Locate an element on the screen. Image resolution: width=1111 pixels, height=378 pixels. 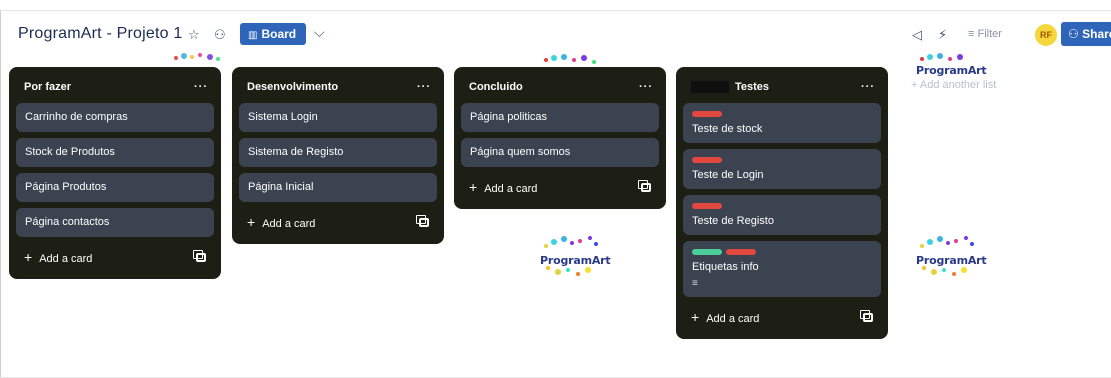
filter-label: Filter is located at coordinates (989, 34).